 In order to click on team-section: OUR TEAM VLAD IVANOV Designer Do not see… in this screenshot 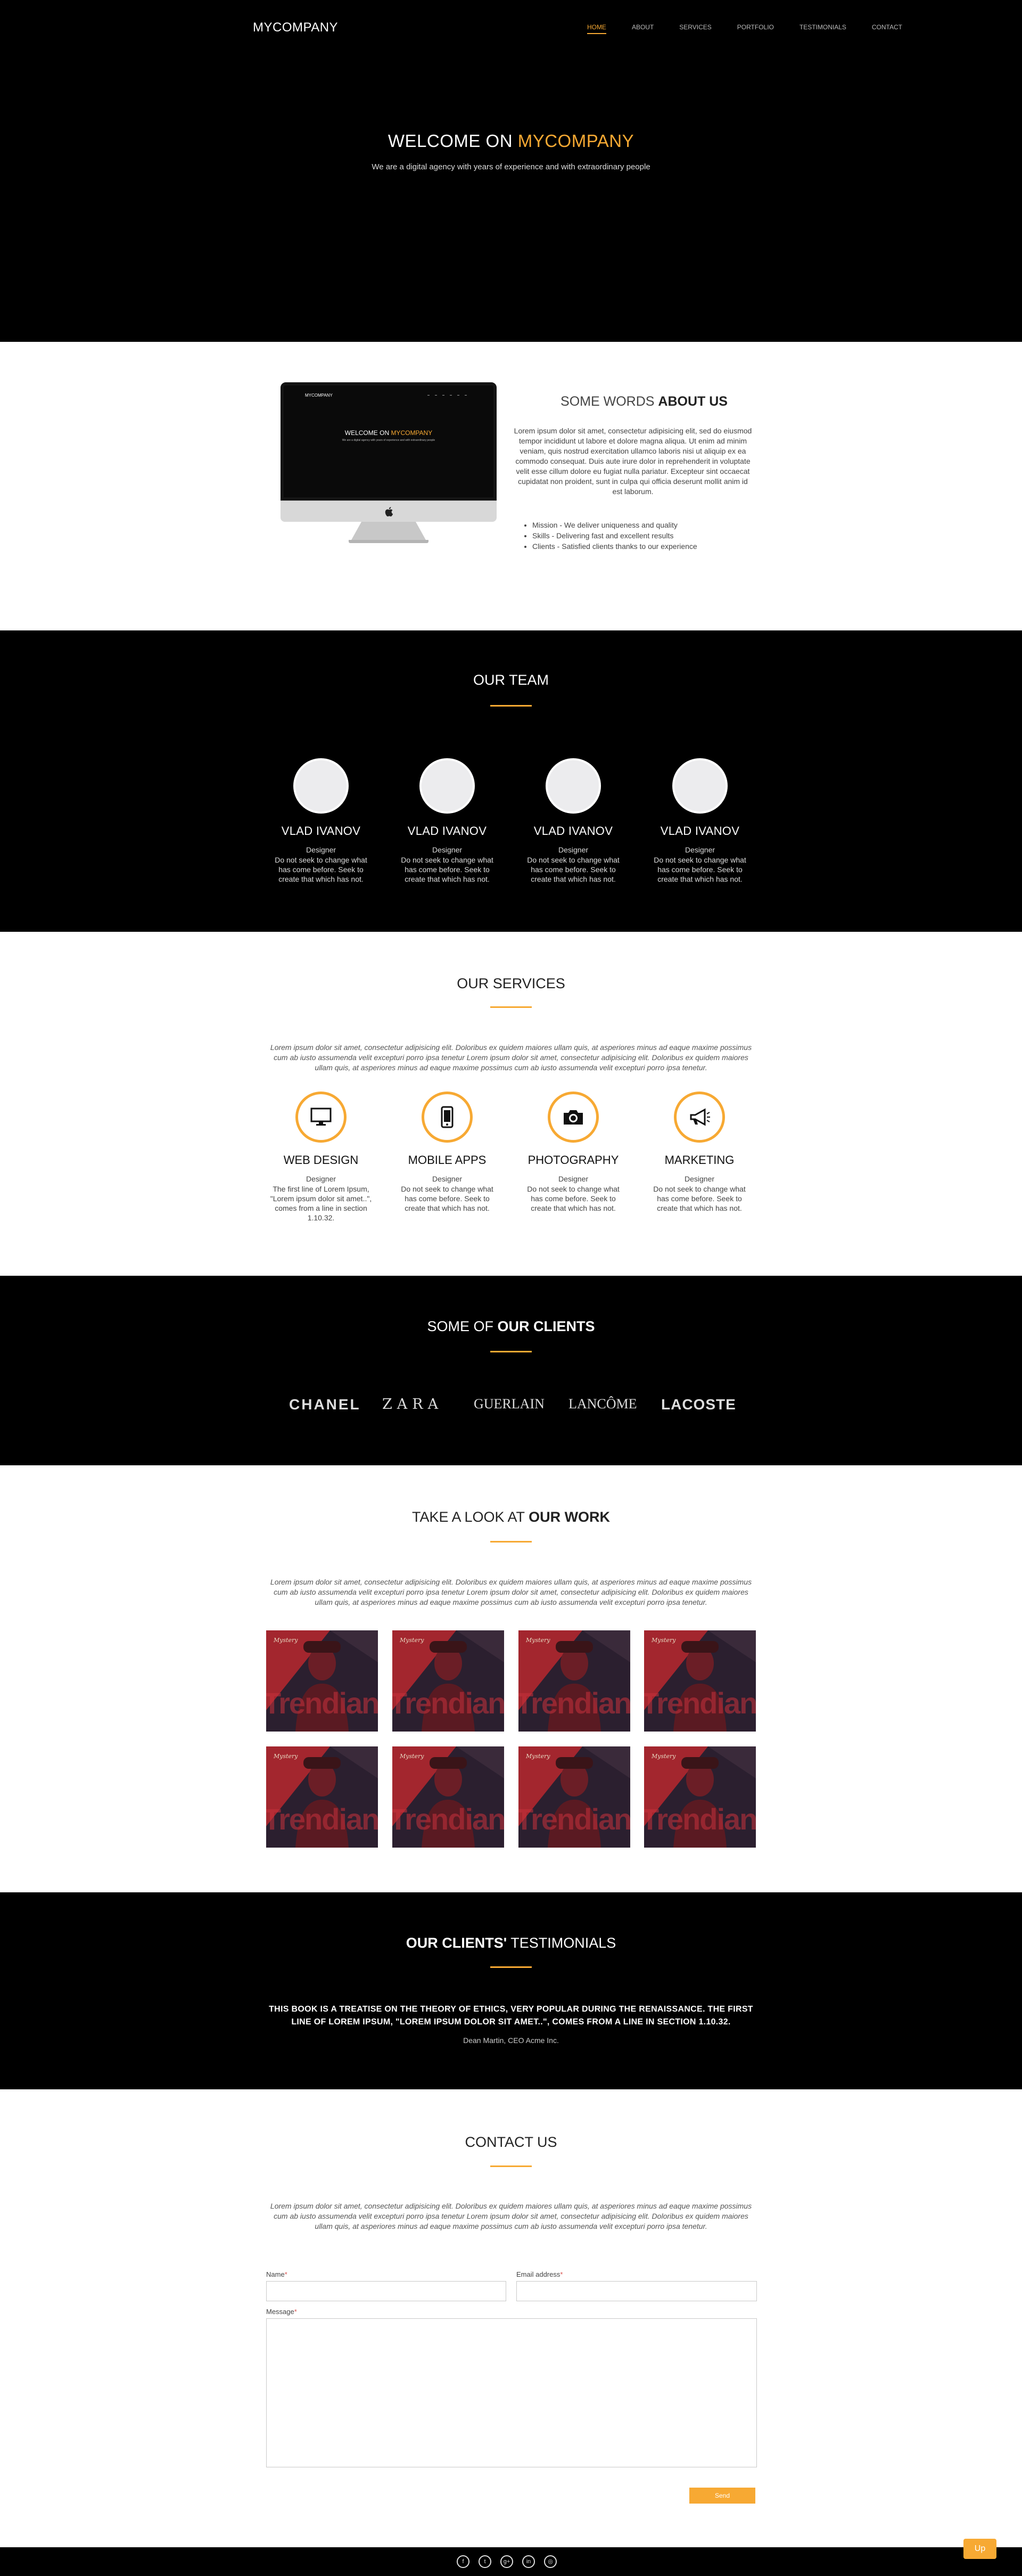, I will do `click(511, 781)`.